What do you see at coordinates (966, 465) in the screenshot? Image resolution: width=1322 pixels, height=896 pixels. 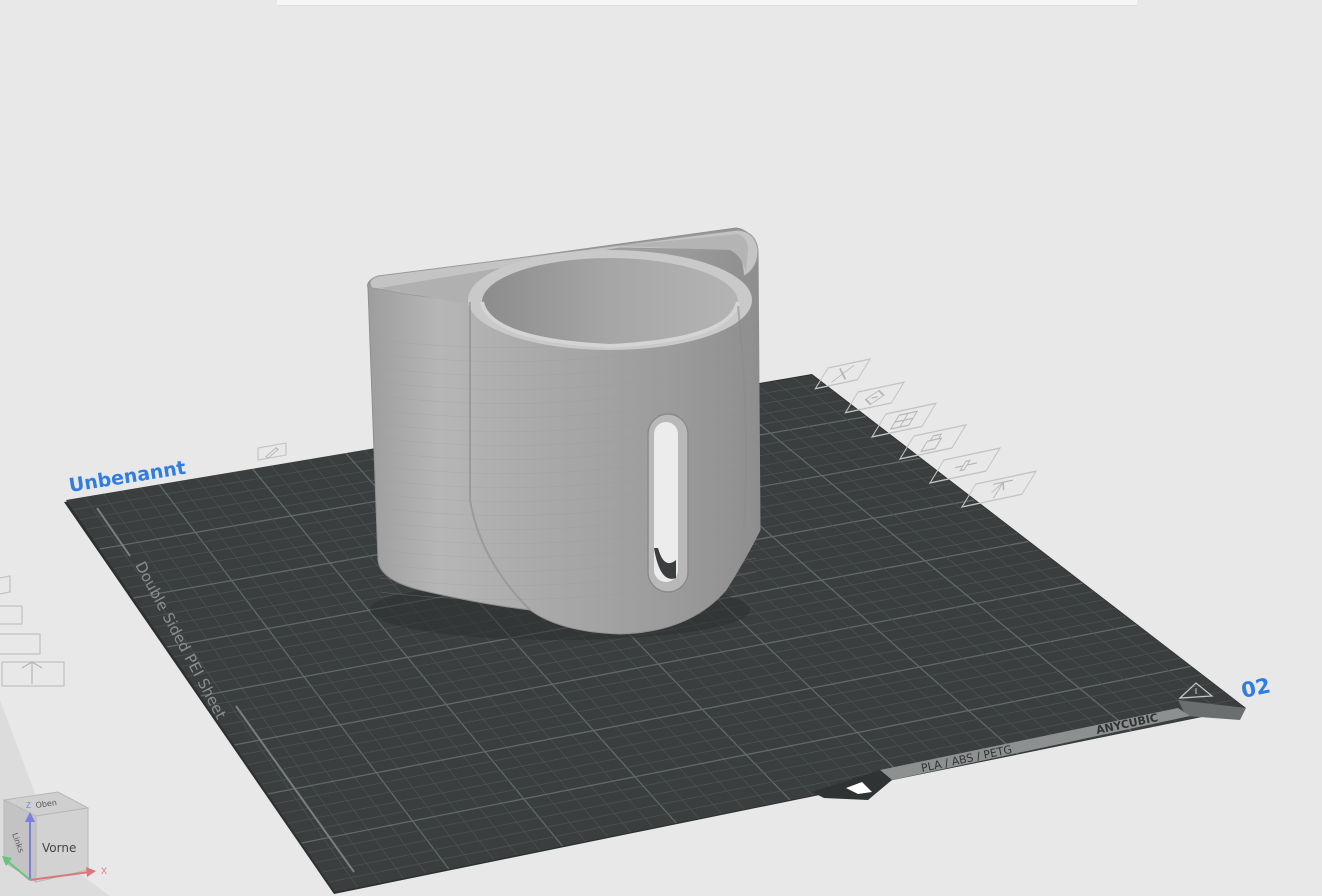 I see `settings-icon` at bounding box center [966, 465].